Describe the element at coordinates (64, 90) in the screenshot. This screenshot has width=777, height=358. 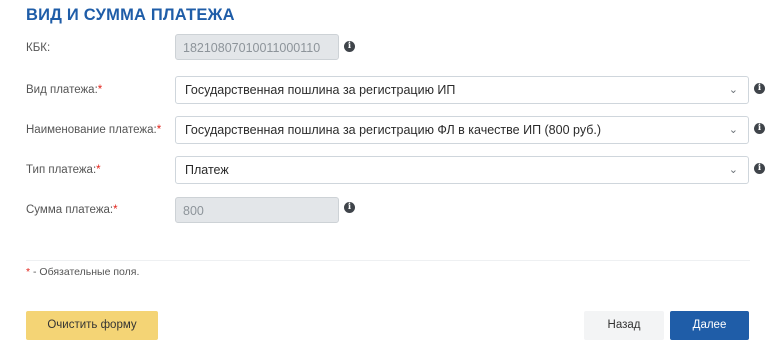
I see `payment-type-label: Вид платежа:*` at that location.